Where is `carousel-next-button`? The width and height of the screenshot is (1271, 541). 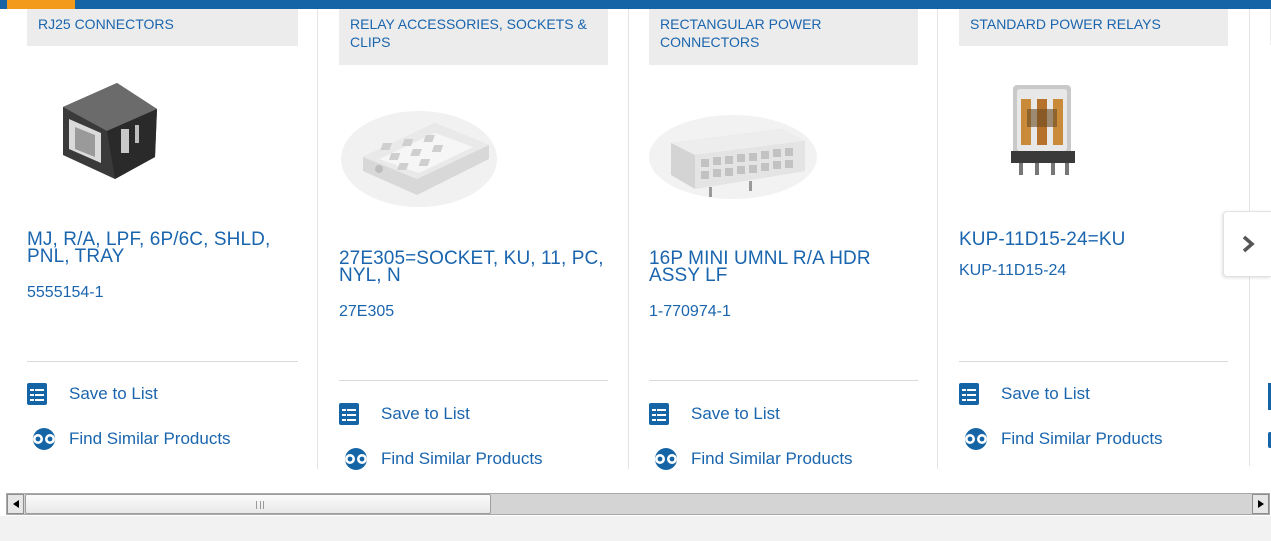
carousel-next-button is located at coordinates (1247, 244).